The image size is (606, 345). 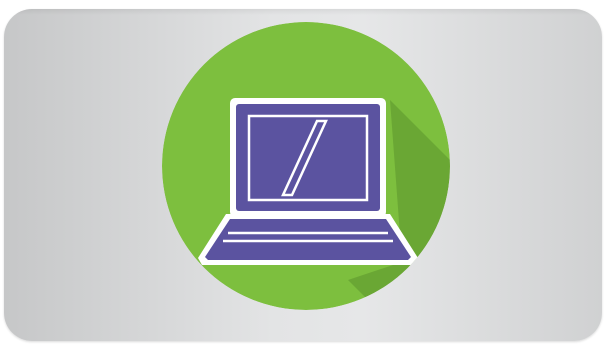 What do you see at coordinates (303, 12) in the screenshot?
I see `card-top-shade` at bounding box center [303, 12].